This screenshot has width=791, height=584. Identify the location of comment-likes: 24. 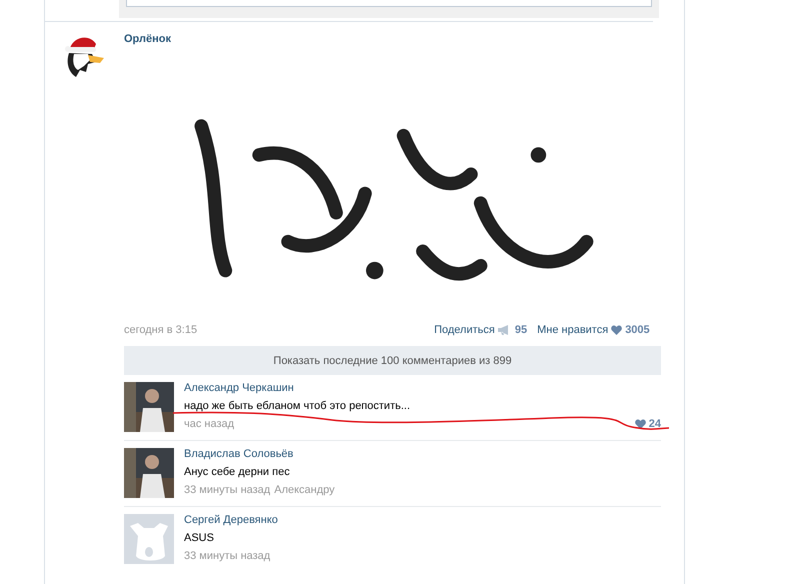
(647, 424).